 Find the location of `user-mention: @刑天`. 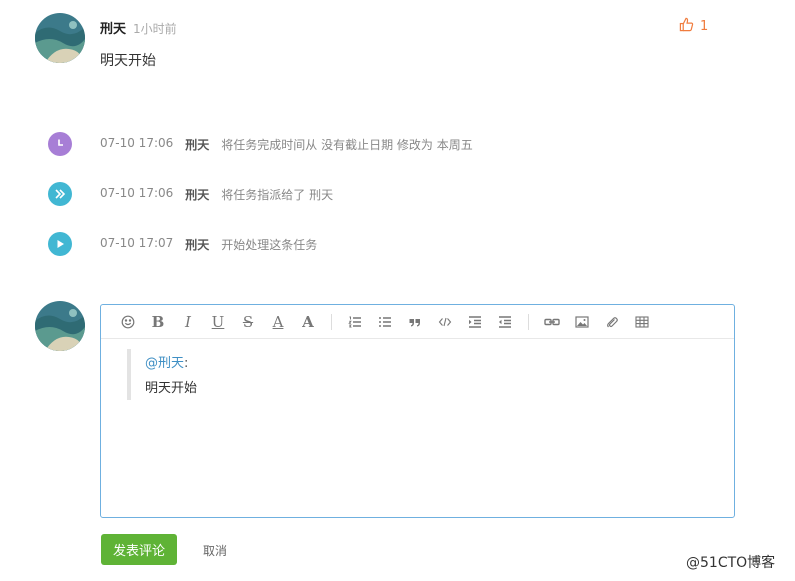

user-mention: @刑天 is located at coordinates (164, 363).